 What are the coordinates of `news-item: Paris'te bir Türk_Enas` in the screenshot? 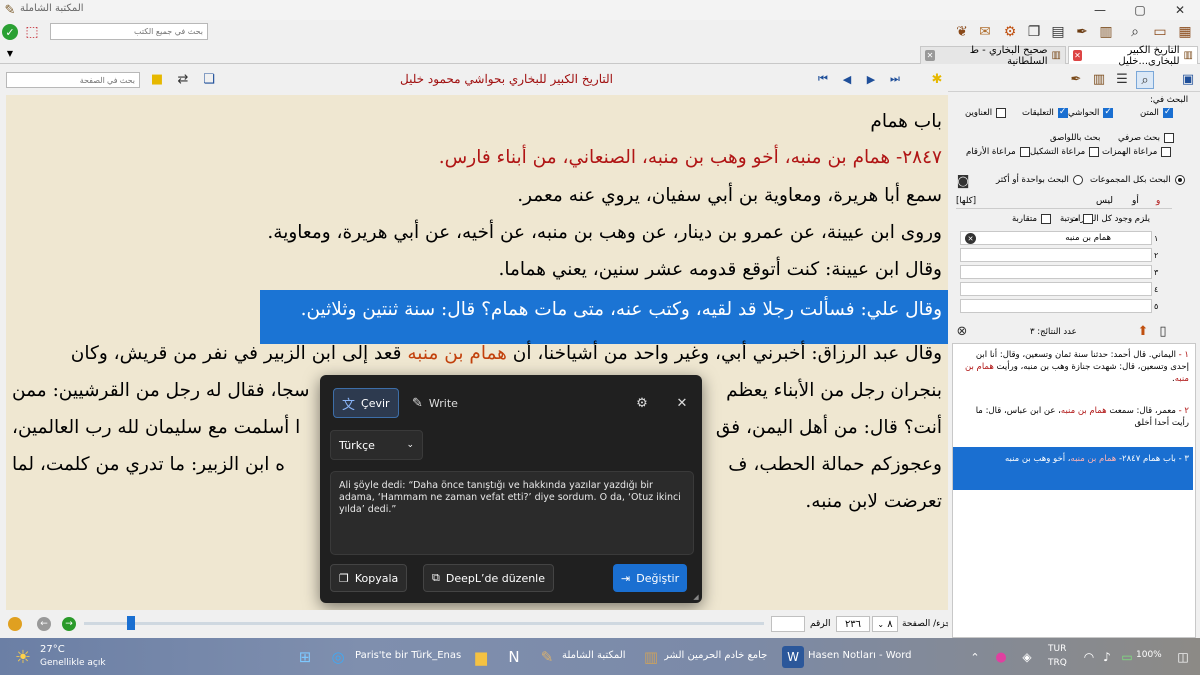 It's located at (408, 655).